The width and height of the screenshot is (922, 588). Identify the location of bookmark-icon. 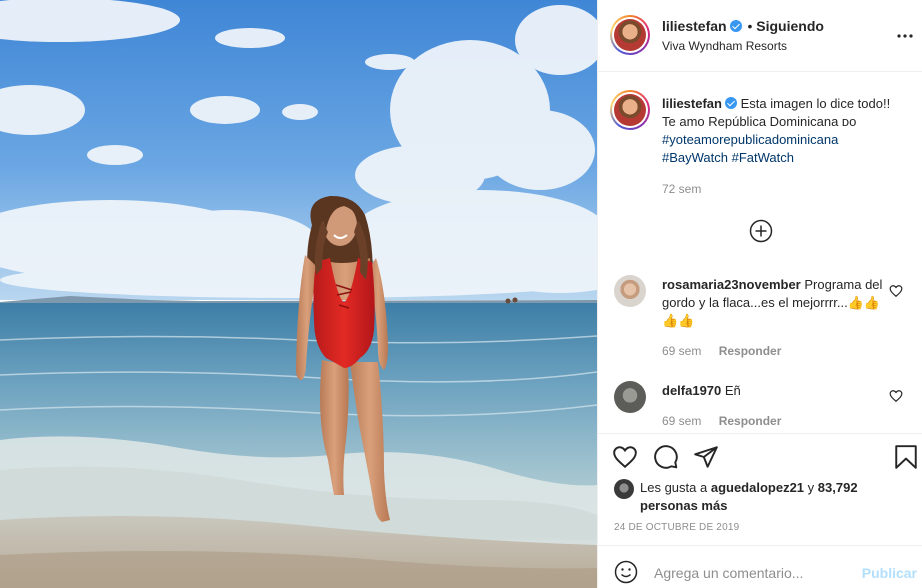
(906, 457).